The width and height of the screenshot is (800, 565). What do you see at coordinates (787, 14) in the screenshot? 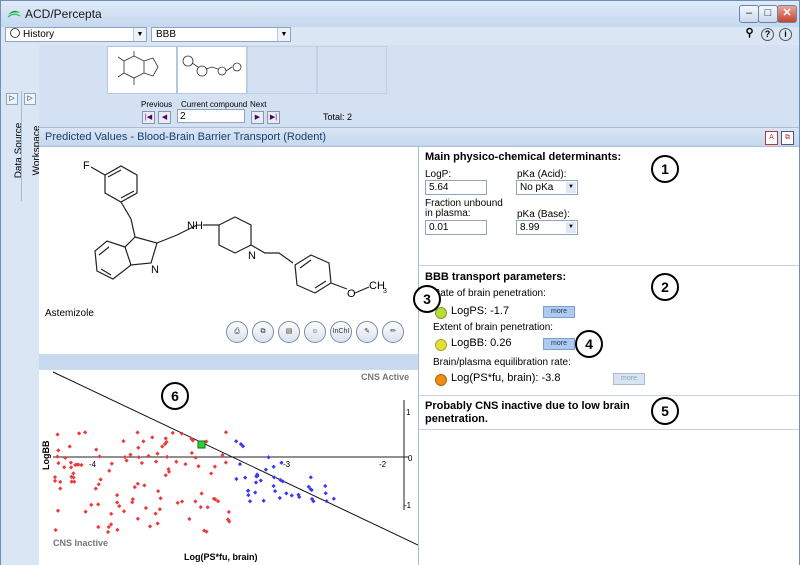
I see `close-button: ✕` at bounding box center [787, 14].